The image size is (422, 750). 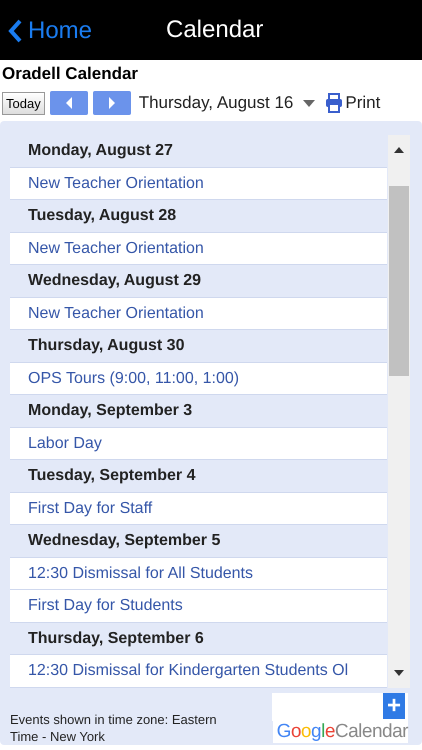 What do you see at coordinates (399, 673) in the screenshot?
I see `scroll-down-icon` at bounding box center [399, 673].